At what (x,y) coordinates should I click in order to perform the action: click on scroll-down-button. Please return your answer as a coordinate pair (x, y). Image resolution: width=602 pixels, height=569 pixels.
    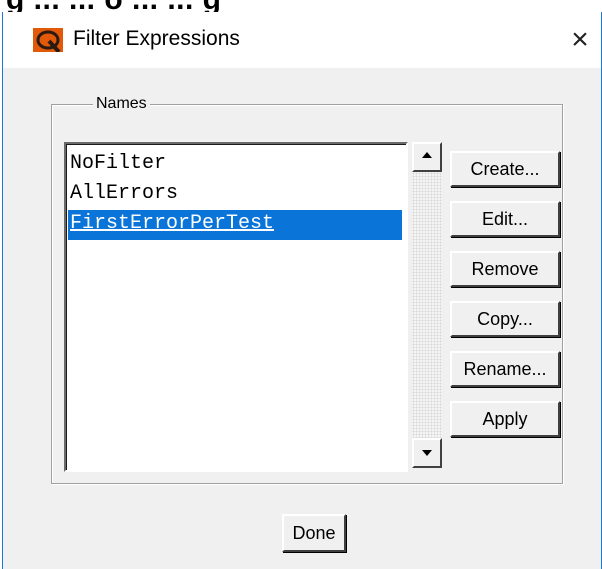
    Looking at the image, I should click on (427, 453).